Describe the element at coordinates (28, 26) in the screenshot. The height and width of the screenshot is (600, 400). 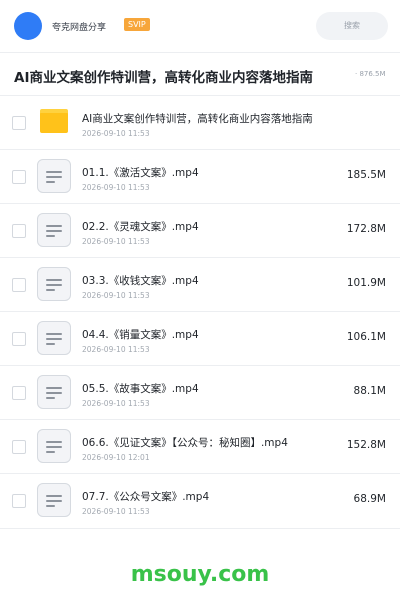
I see `avatar` at that location.